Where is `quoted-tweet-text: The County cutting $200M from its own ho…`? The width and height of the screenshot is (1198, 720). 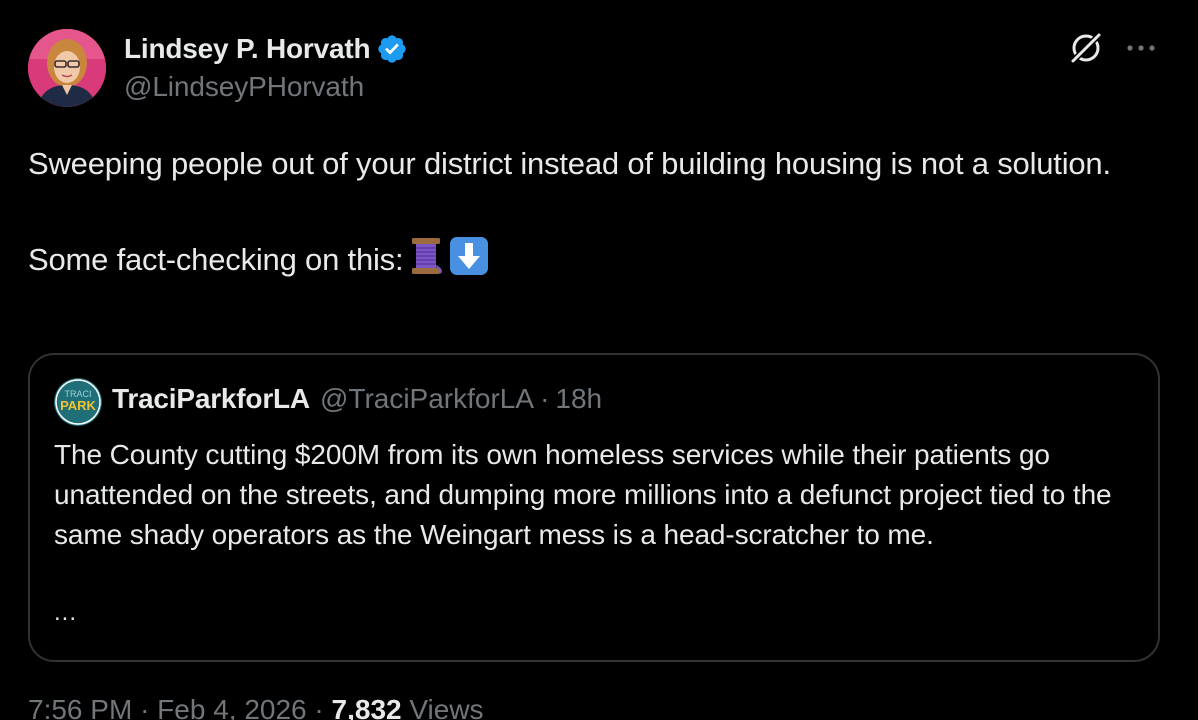
quoted-tweet-text: The County cutting $200M from its own ho… is located at coordinates (583, 494).